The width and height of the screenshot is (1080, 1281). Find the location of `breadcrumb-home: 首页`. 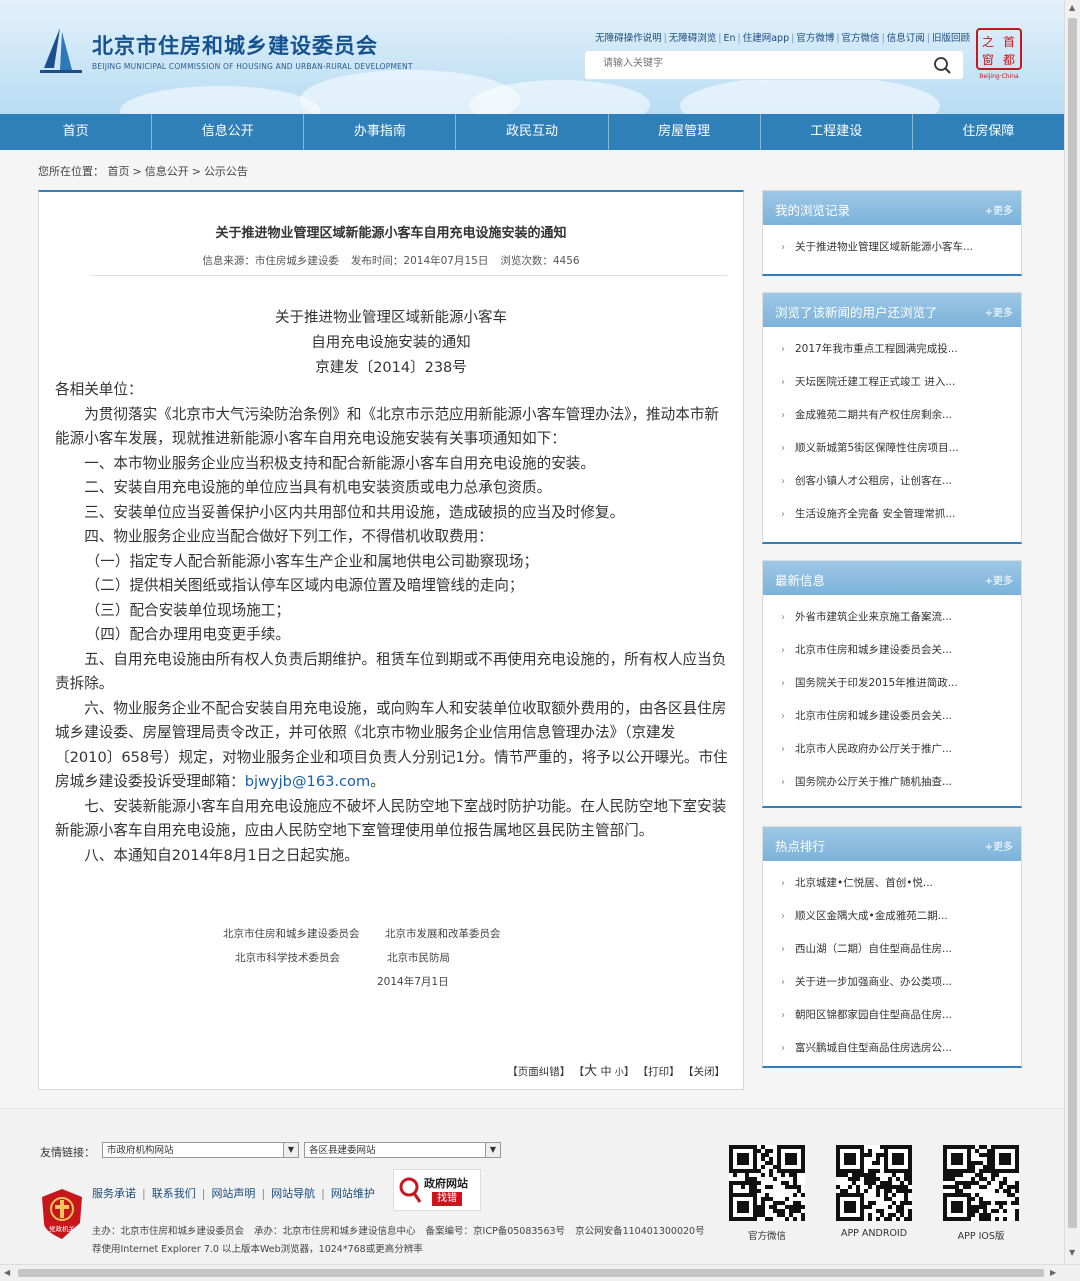

breadcrumb-home: 首页 is located at coordinates (119, 171).